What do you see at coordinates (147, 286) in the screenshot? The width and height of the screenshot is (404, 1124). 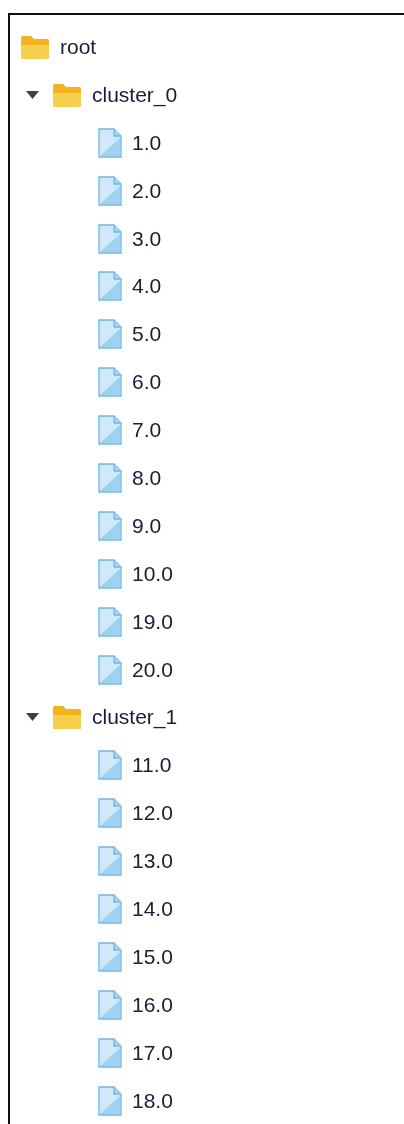 I see `tree-item-label: 4.0` at bounding box center [147, 286].